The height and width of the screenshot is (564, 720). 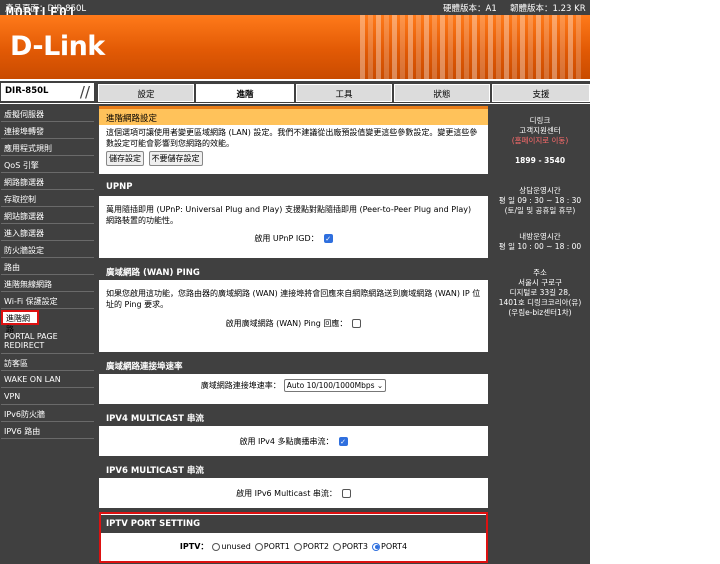 I want to click on address-line: (우림e-biz센터1차), so click(x=540, y=312).